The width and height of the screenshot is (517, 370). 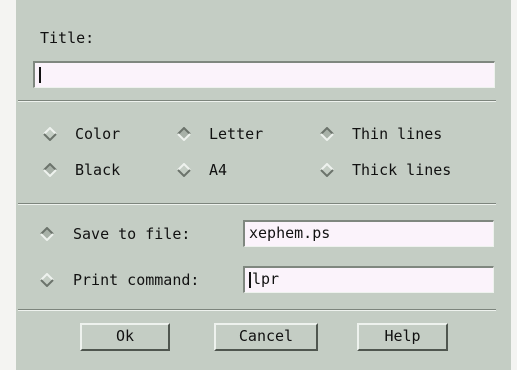 I want to click on radio-letter-icon, so click(x=184, y=134).